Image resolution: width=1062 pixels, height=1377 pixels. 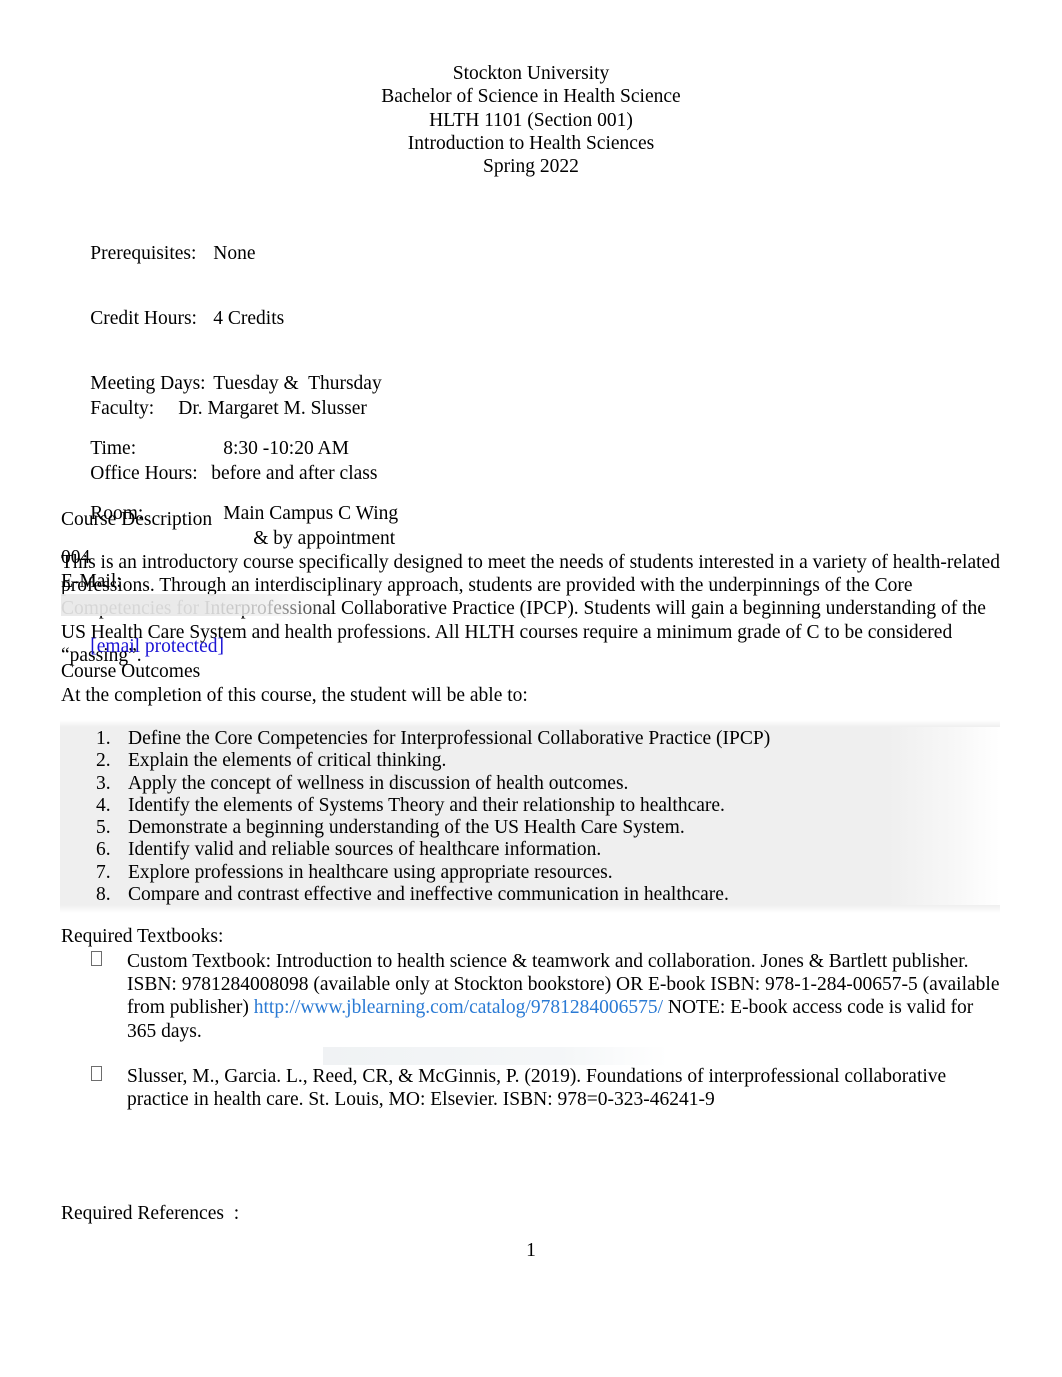 I want to click on url-highlight-wash, so click(x=495, y=1056).